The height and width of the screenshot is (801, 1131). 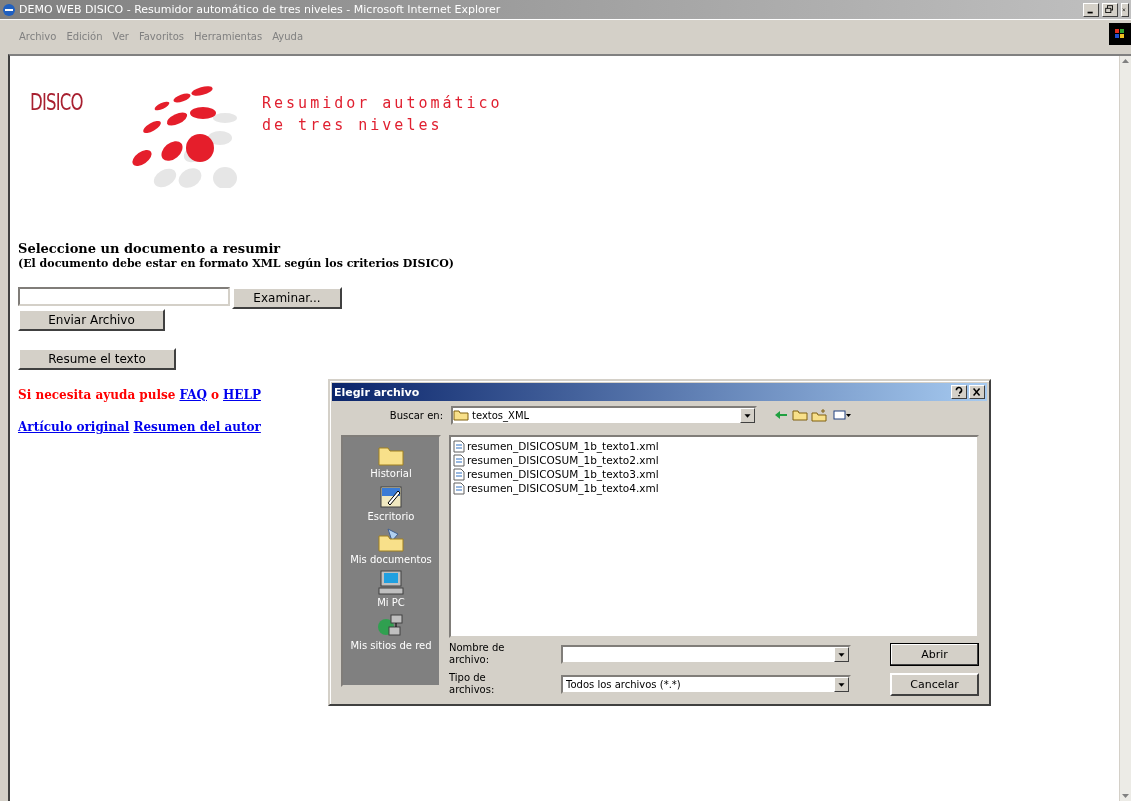 What do you see at coordinates (477, 654) in the screenshot?
I see `file-name-label: Nombre de archivo:` at bounding box center [477, 654].